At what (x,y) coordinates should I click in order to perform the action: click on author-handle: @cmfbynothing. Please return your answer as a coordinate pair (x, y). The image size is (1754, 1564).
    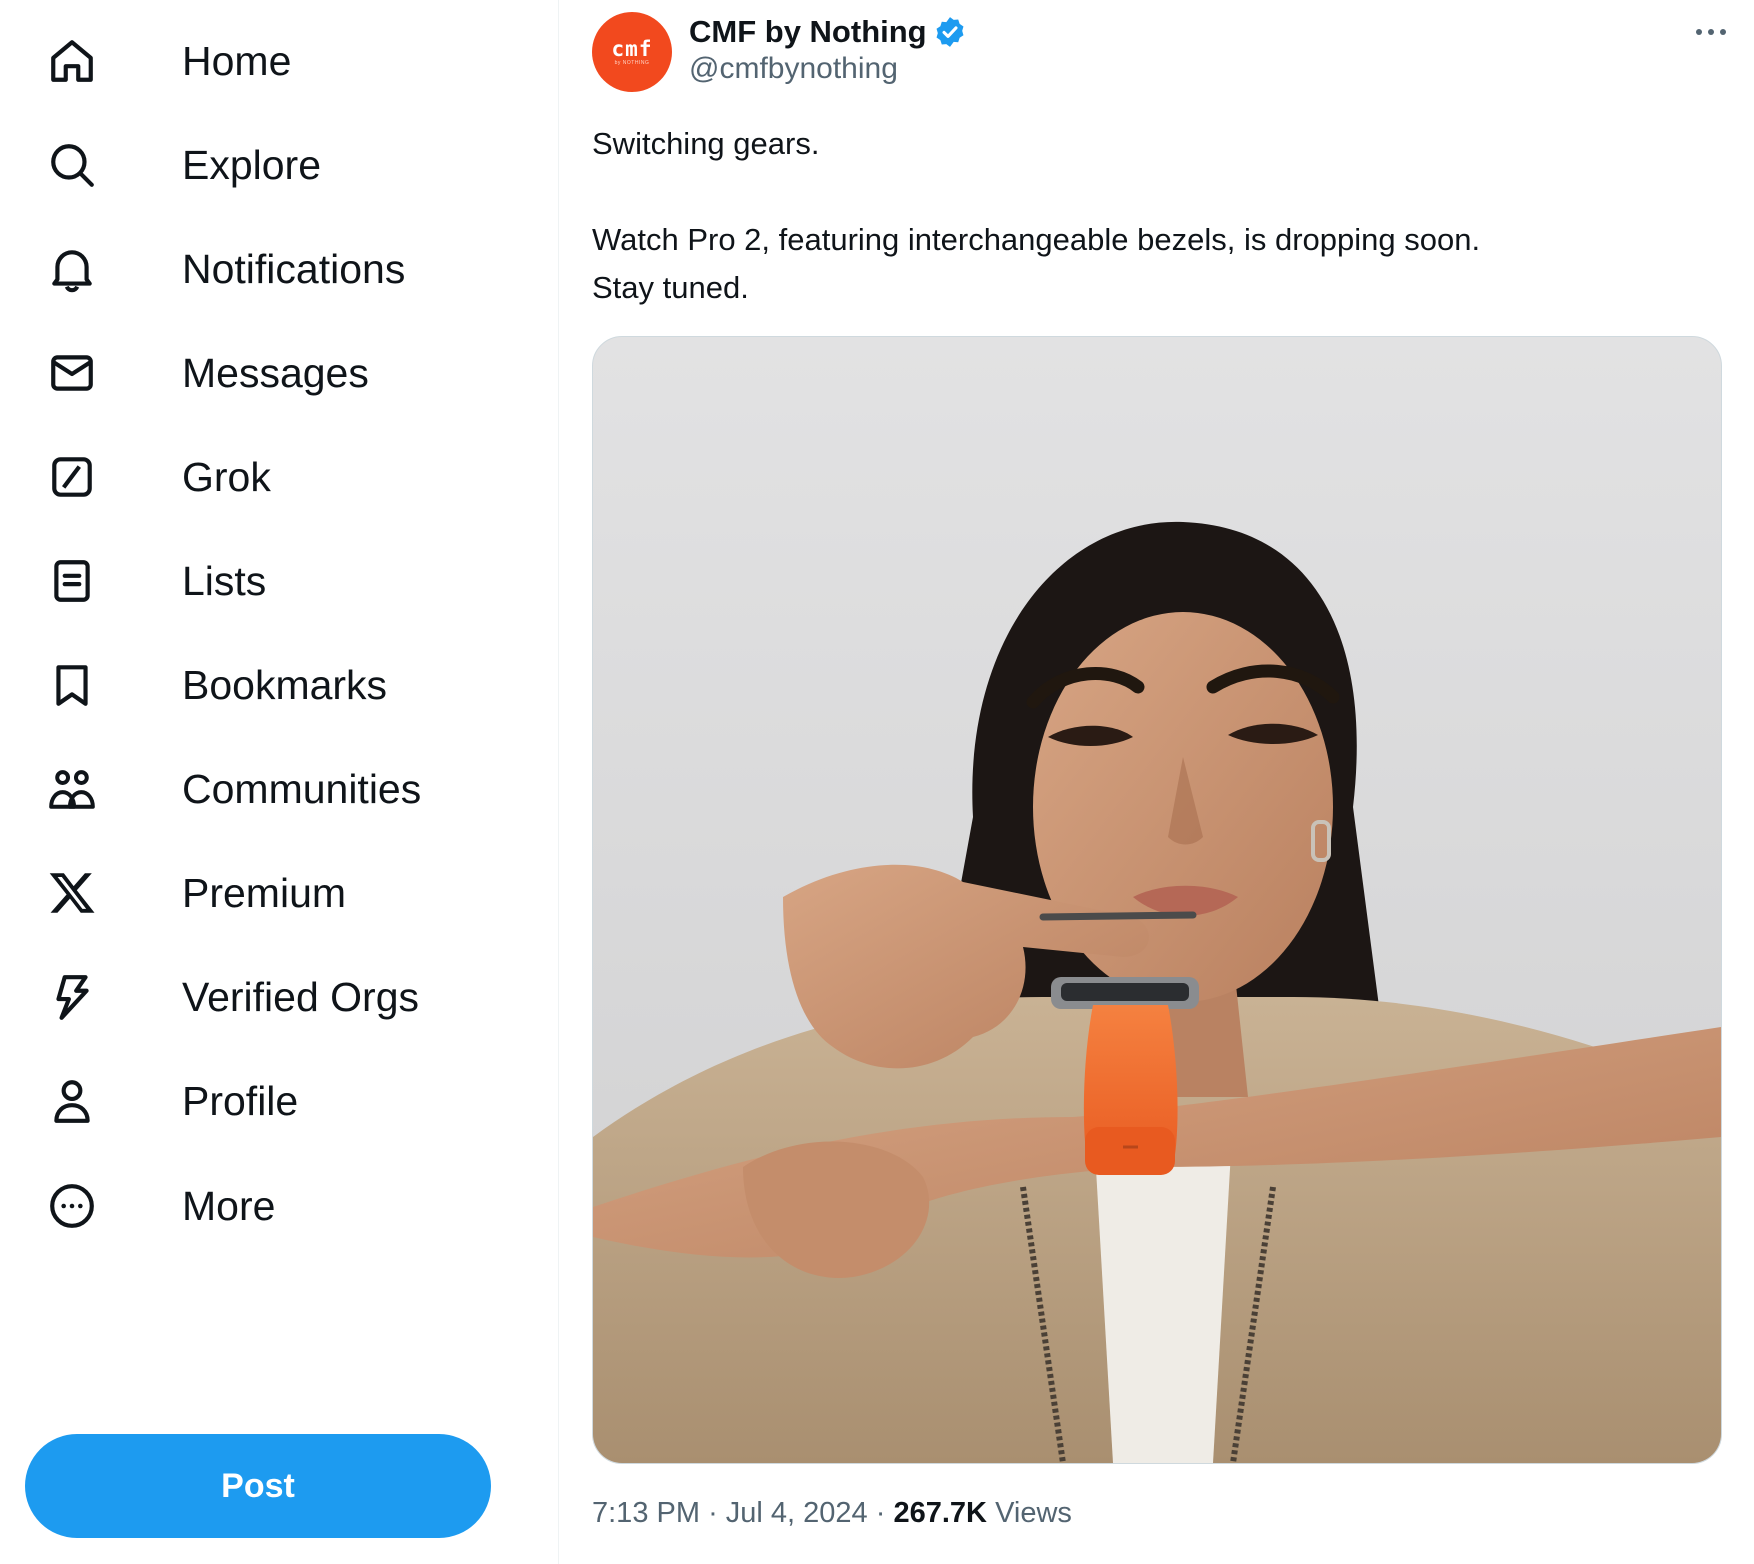
    Looking at the image, I should click on (793, 69).